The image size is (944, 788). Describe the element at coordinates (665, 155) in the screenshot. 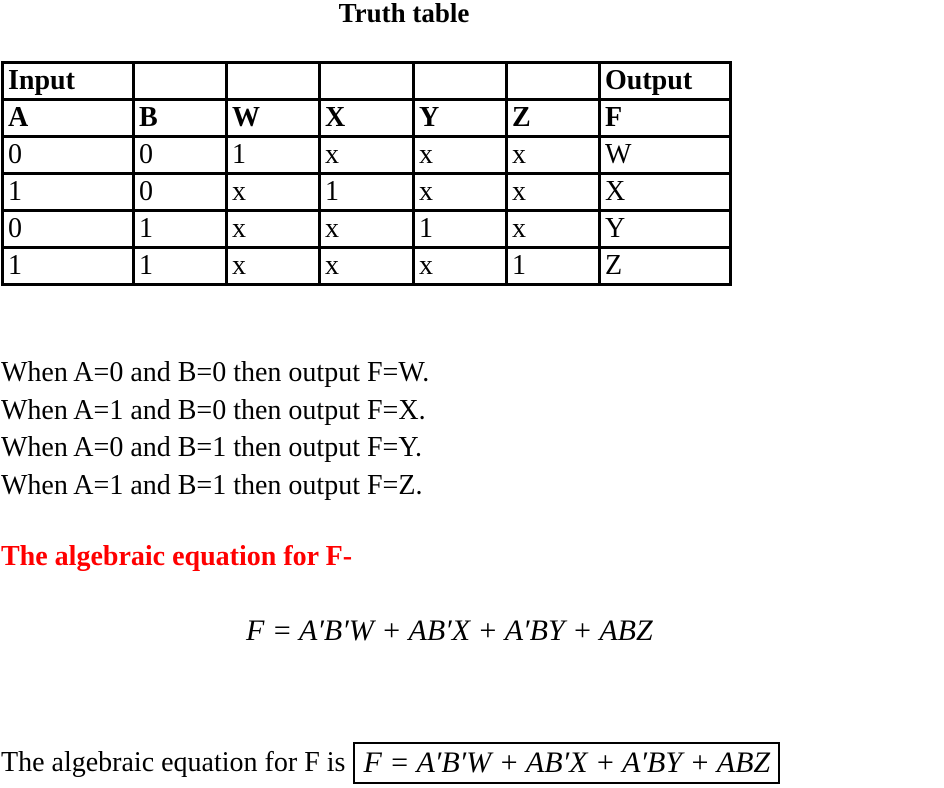

I see `table-cell: W` at that location.